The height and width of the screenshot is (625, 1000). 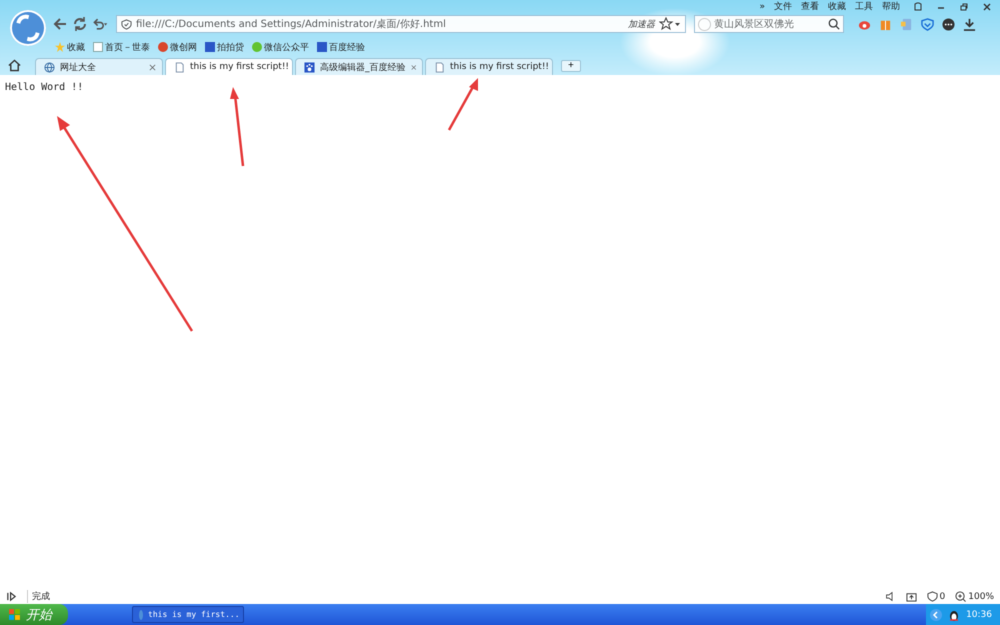 What do you see at coordinates (936, 614) in the screenshot?
I see `chevron-icon` at bounding box center [936, 614].